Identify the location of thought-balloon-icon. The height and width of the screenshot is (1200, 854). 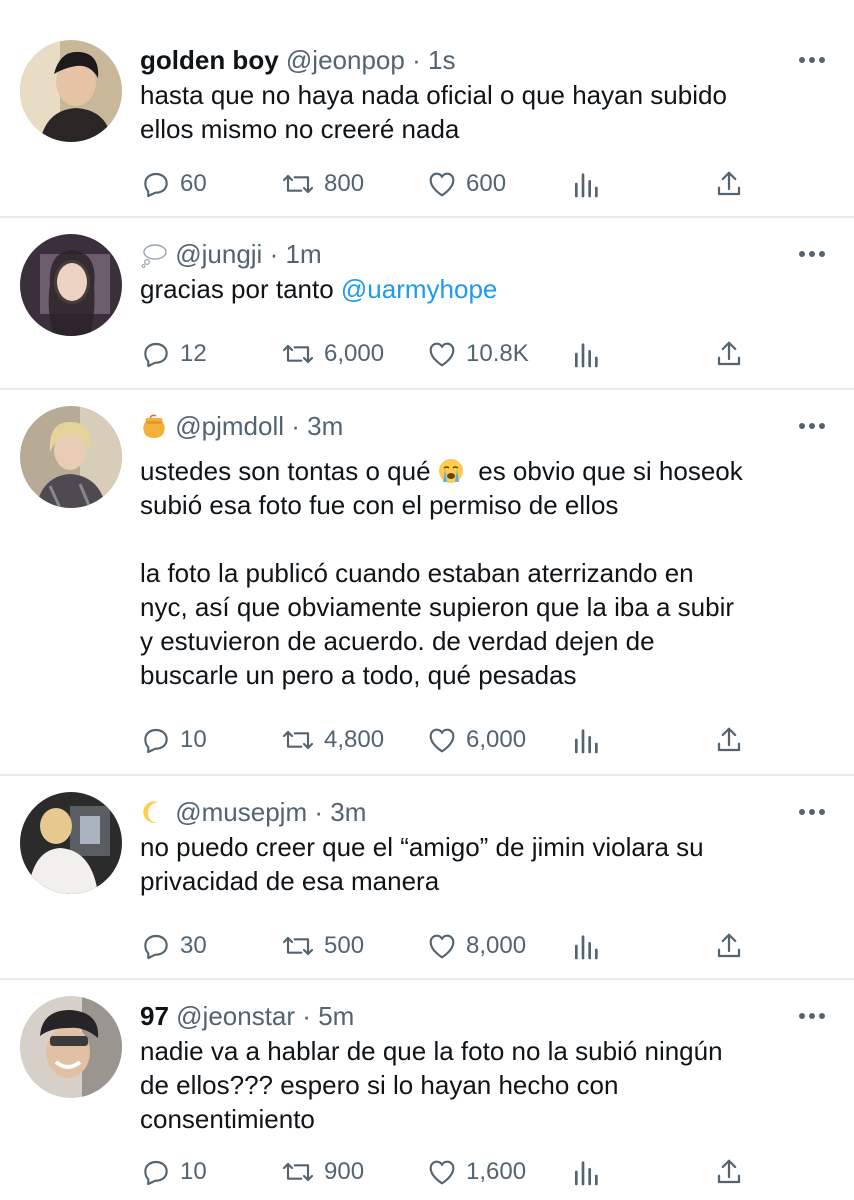
(154, 256).